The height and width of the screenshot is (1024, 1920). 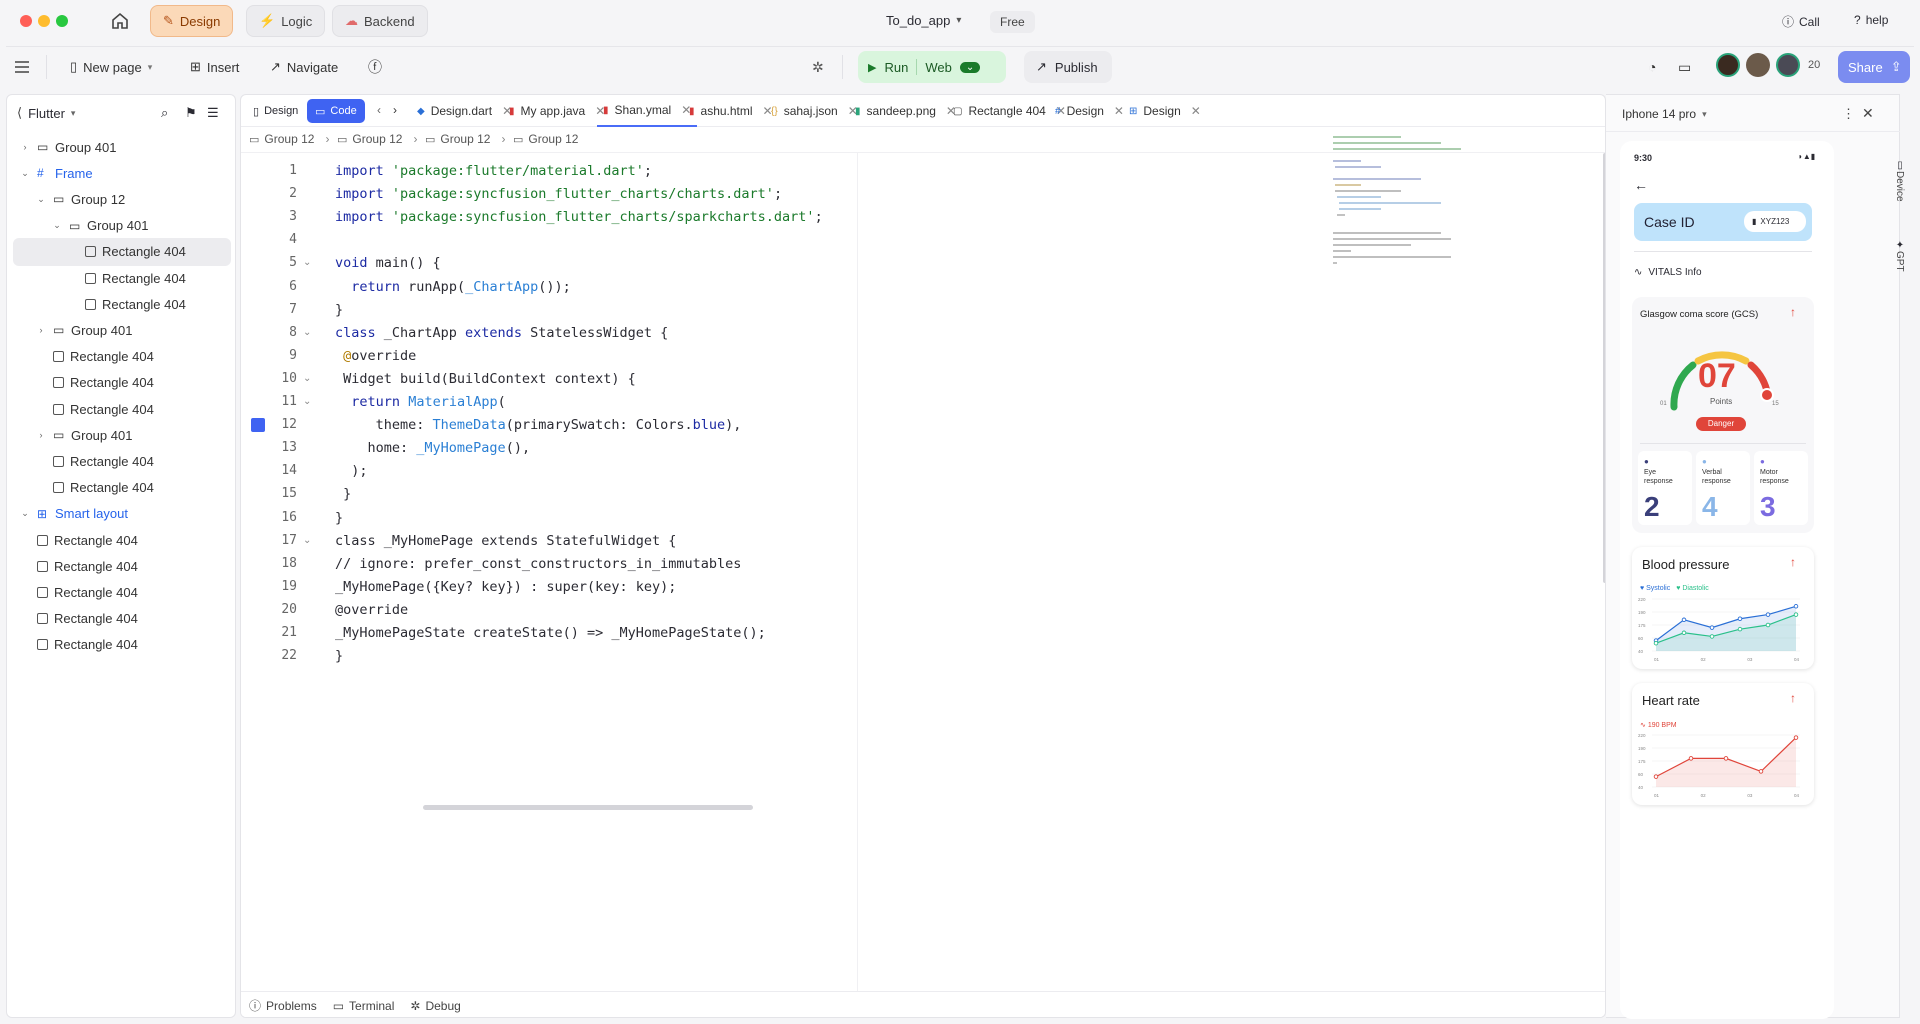 I want to click on home-icon, so click(x=120, y=22).